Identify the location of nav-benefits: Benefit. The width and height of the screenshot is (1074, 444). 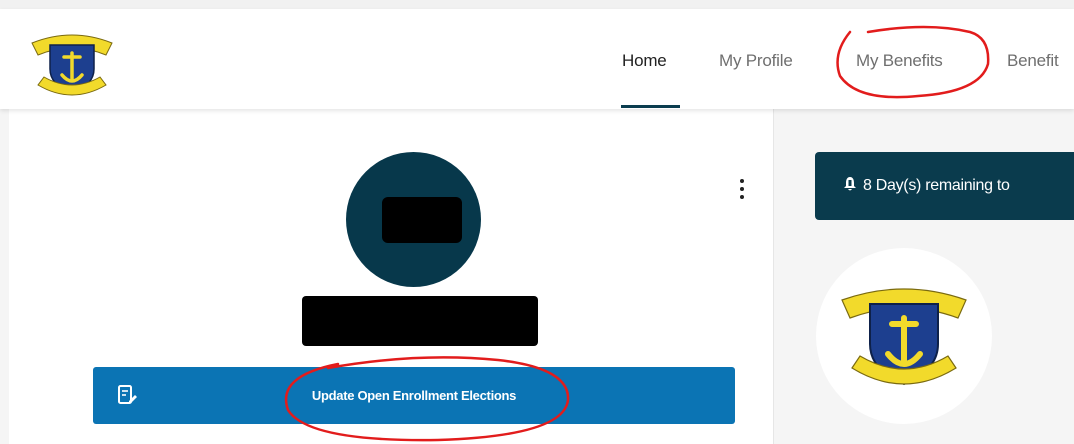
(1033, 61).